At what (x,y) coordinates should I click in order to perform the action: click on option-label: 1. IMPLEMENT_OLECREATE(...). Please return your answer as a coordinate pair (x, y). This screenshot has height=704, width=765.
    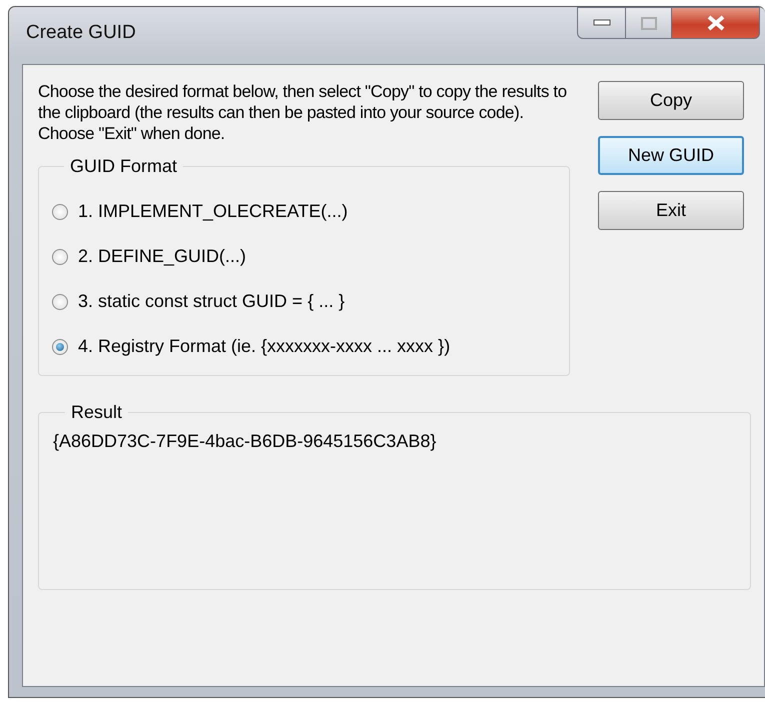
    Looking at the image, I should click on (213, 211).